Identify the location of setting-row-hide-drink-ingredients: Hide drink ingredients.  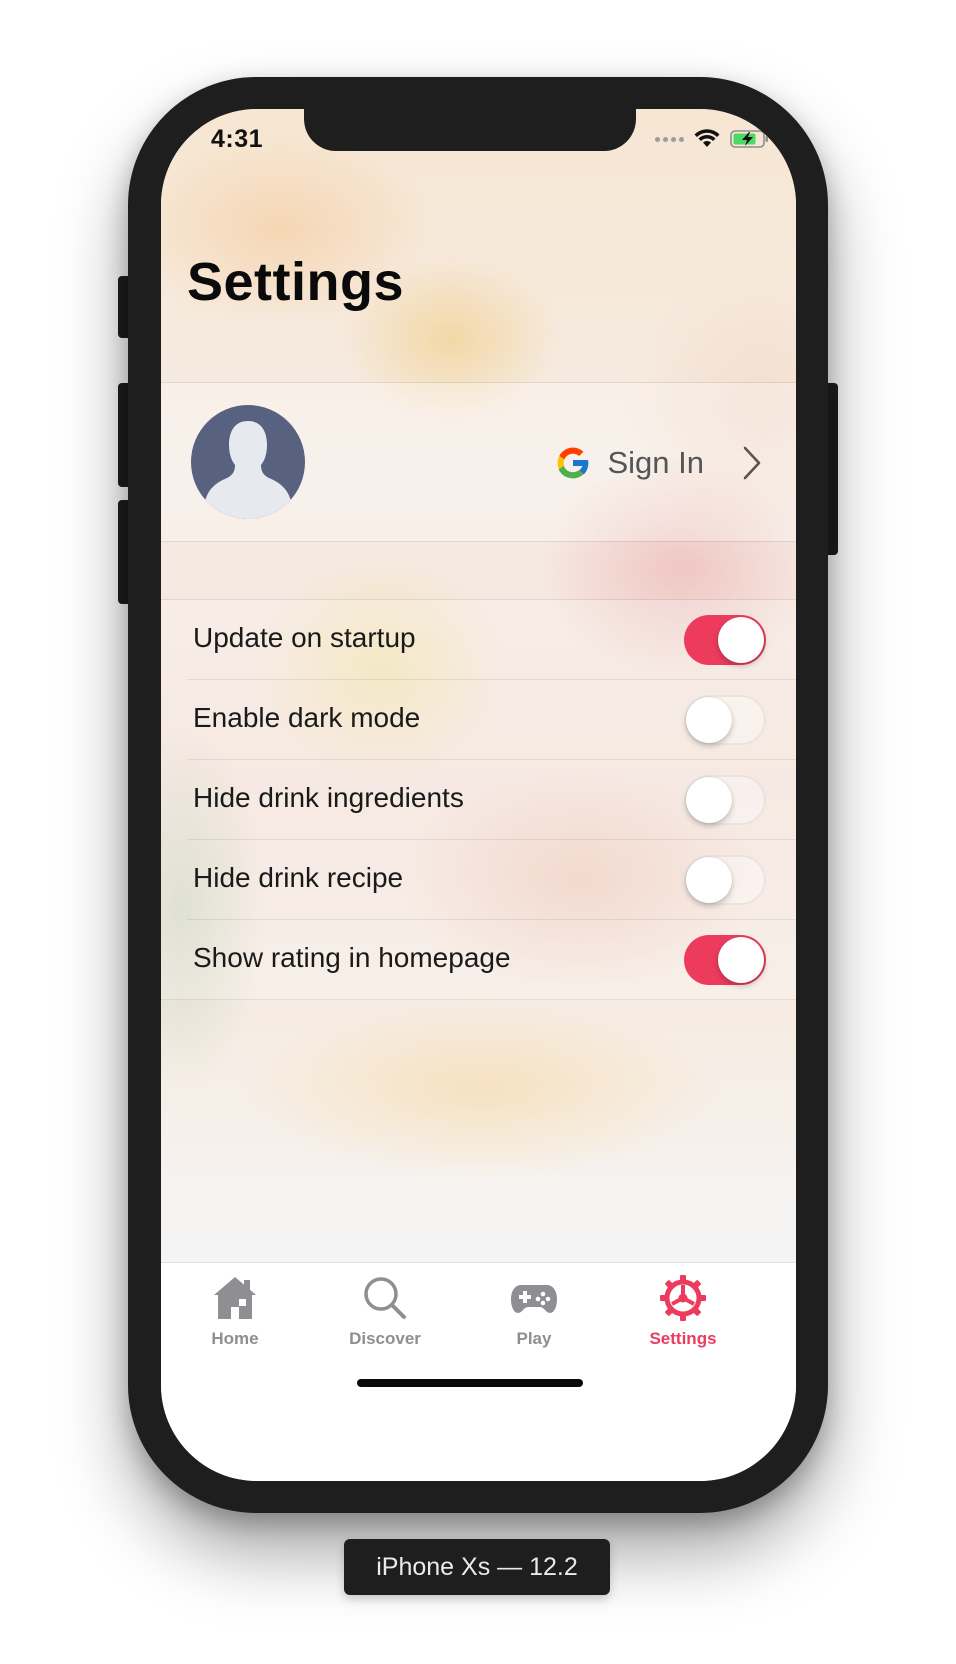
(478, 800).